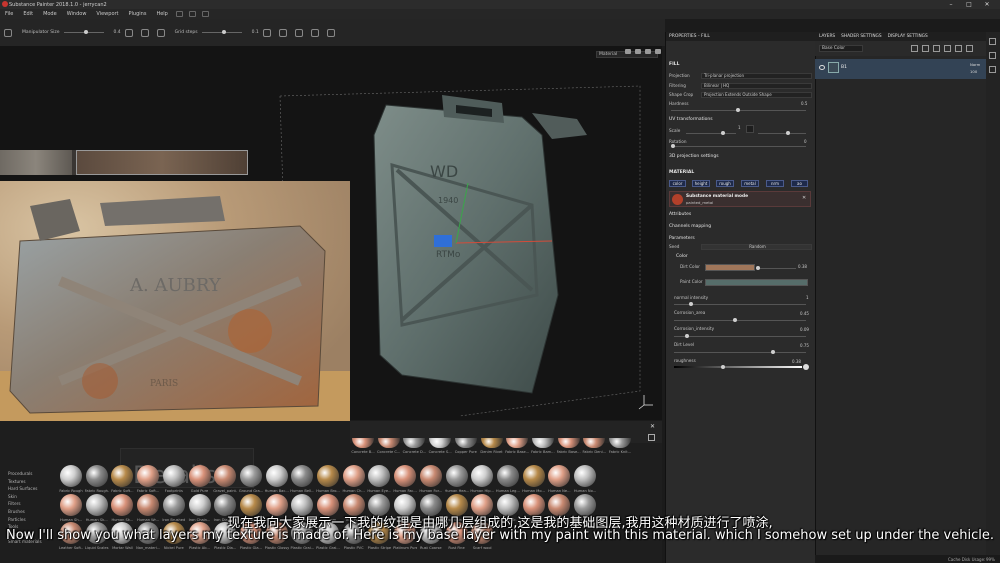 Image resolution: width=1000 pixels, height=563 pixels. Describe the element at coordinates (192, 14) in the screenshot. I see `export-icon` at that location.